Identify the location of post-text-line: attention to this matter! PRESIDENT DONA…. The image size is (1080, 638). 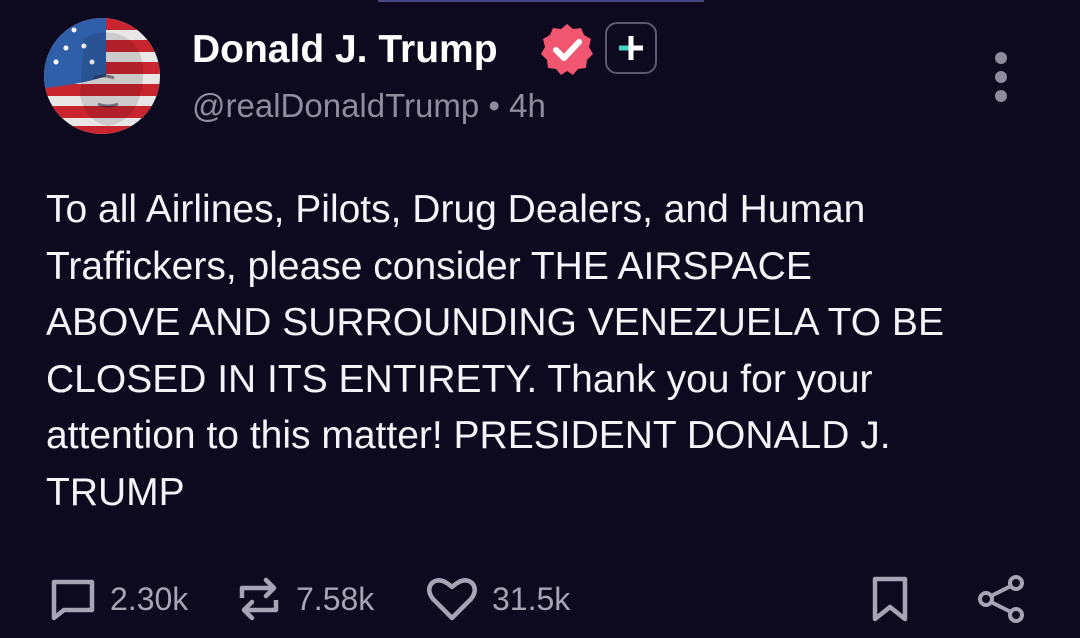
(468, 435).